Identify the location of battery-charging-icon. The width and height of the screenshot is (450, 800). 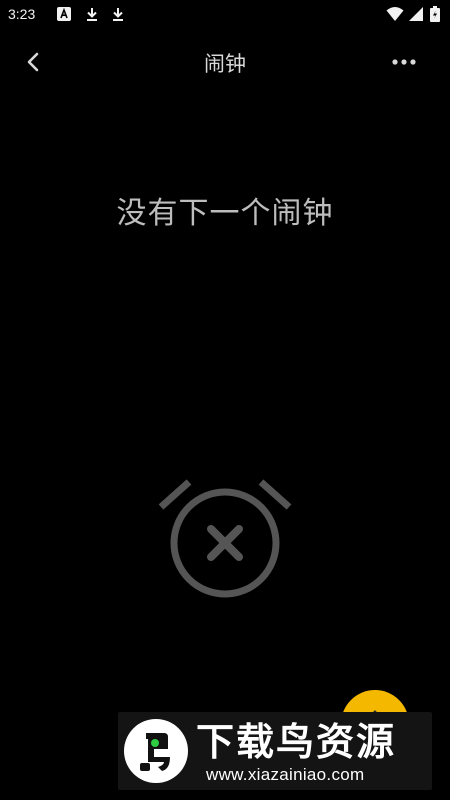
(435, 14).